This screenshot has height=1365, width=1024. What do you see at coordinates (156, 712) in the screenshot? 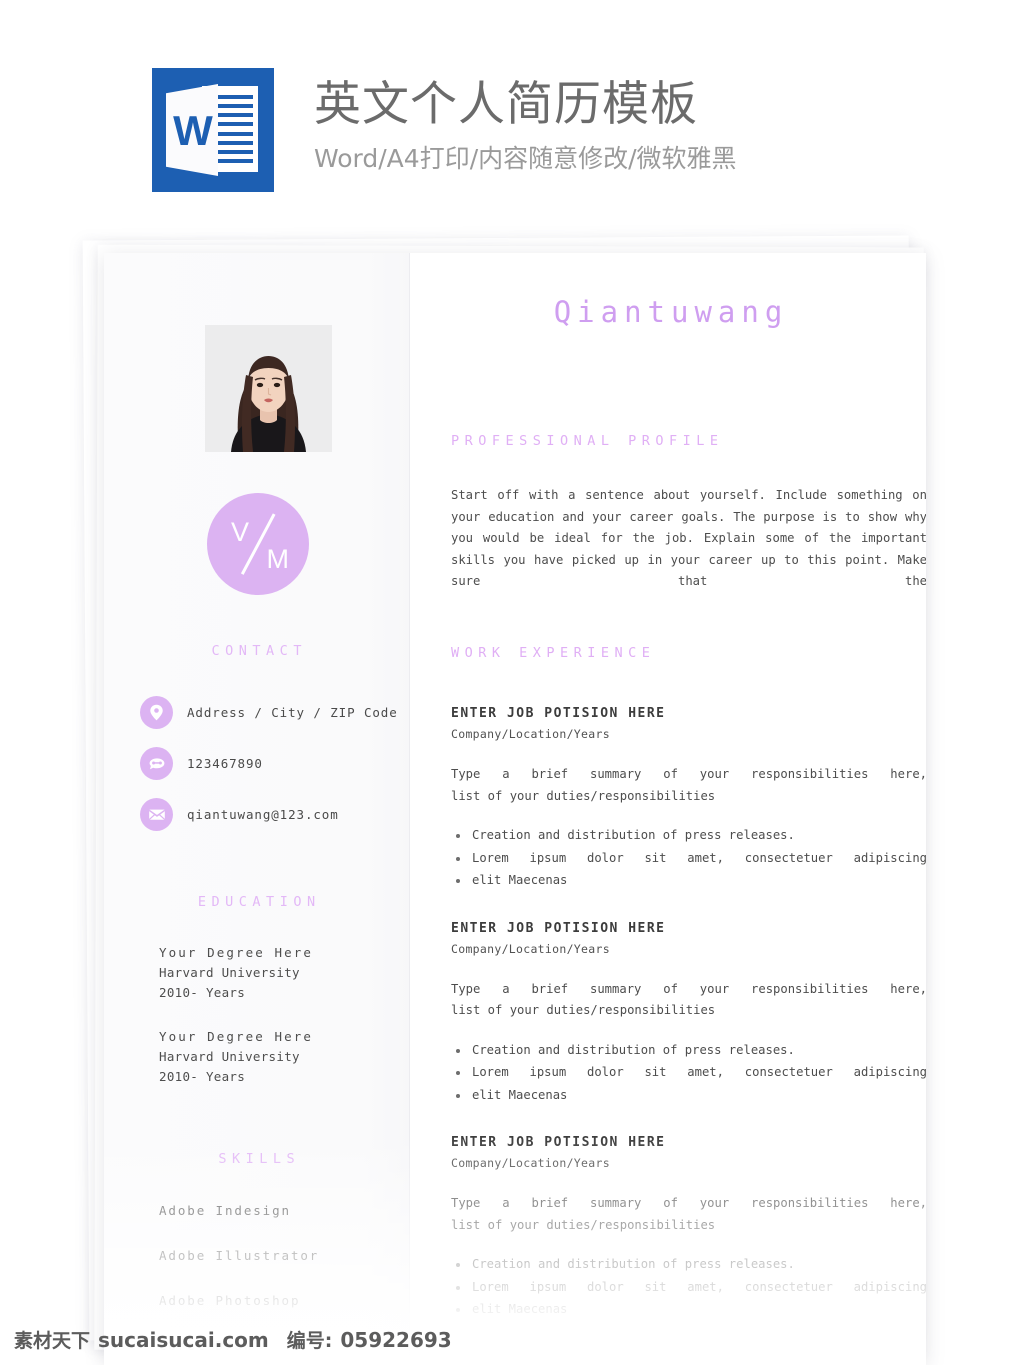
I see `location-pin-icon` at bounding box center [156, 712].